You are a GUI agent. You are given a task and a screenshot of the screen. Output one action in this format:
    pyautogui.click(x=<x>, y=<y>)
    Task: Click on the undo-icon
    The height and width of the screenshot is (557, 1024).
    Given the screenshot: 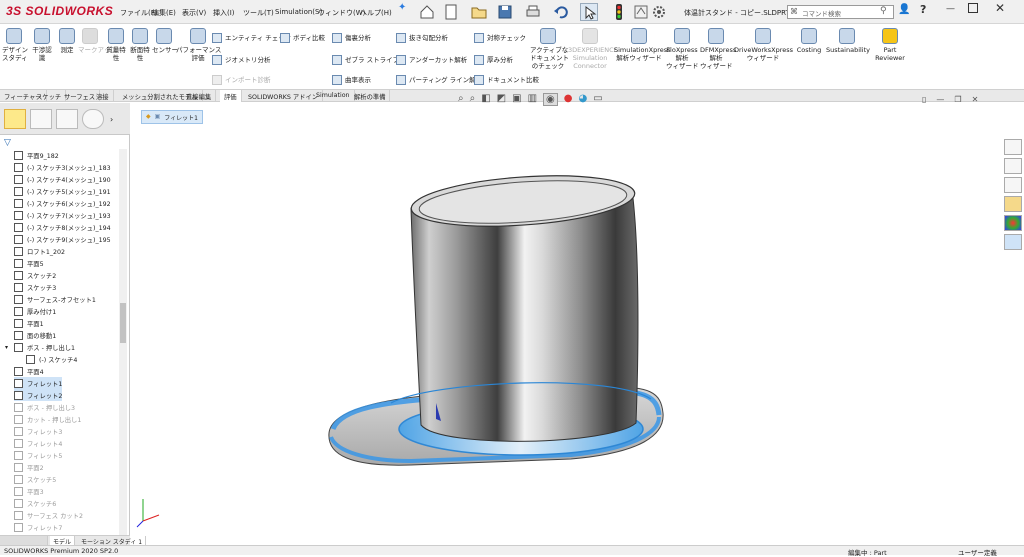 What is the action you would take?
    pyautogui.click(x=561, y=12)
    